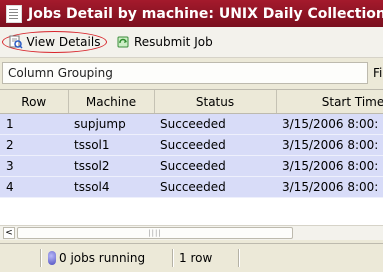  Describe the element at coordinates (34, 145) in the screenshot. I see `cell-row: 2` at that location.